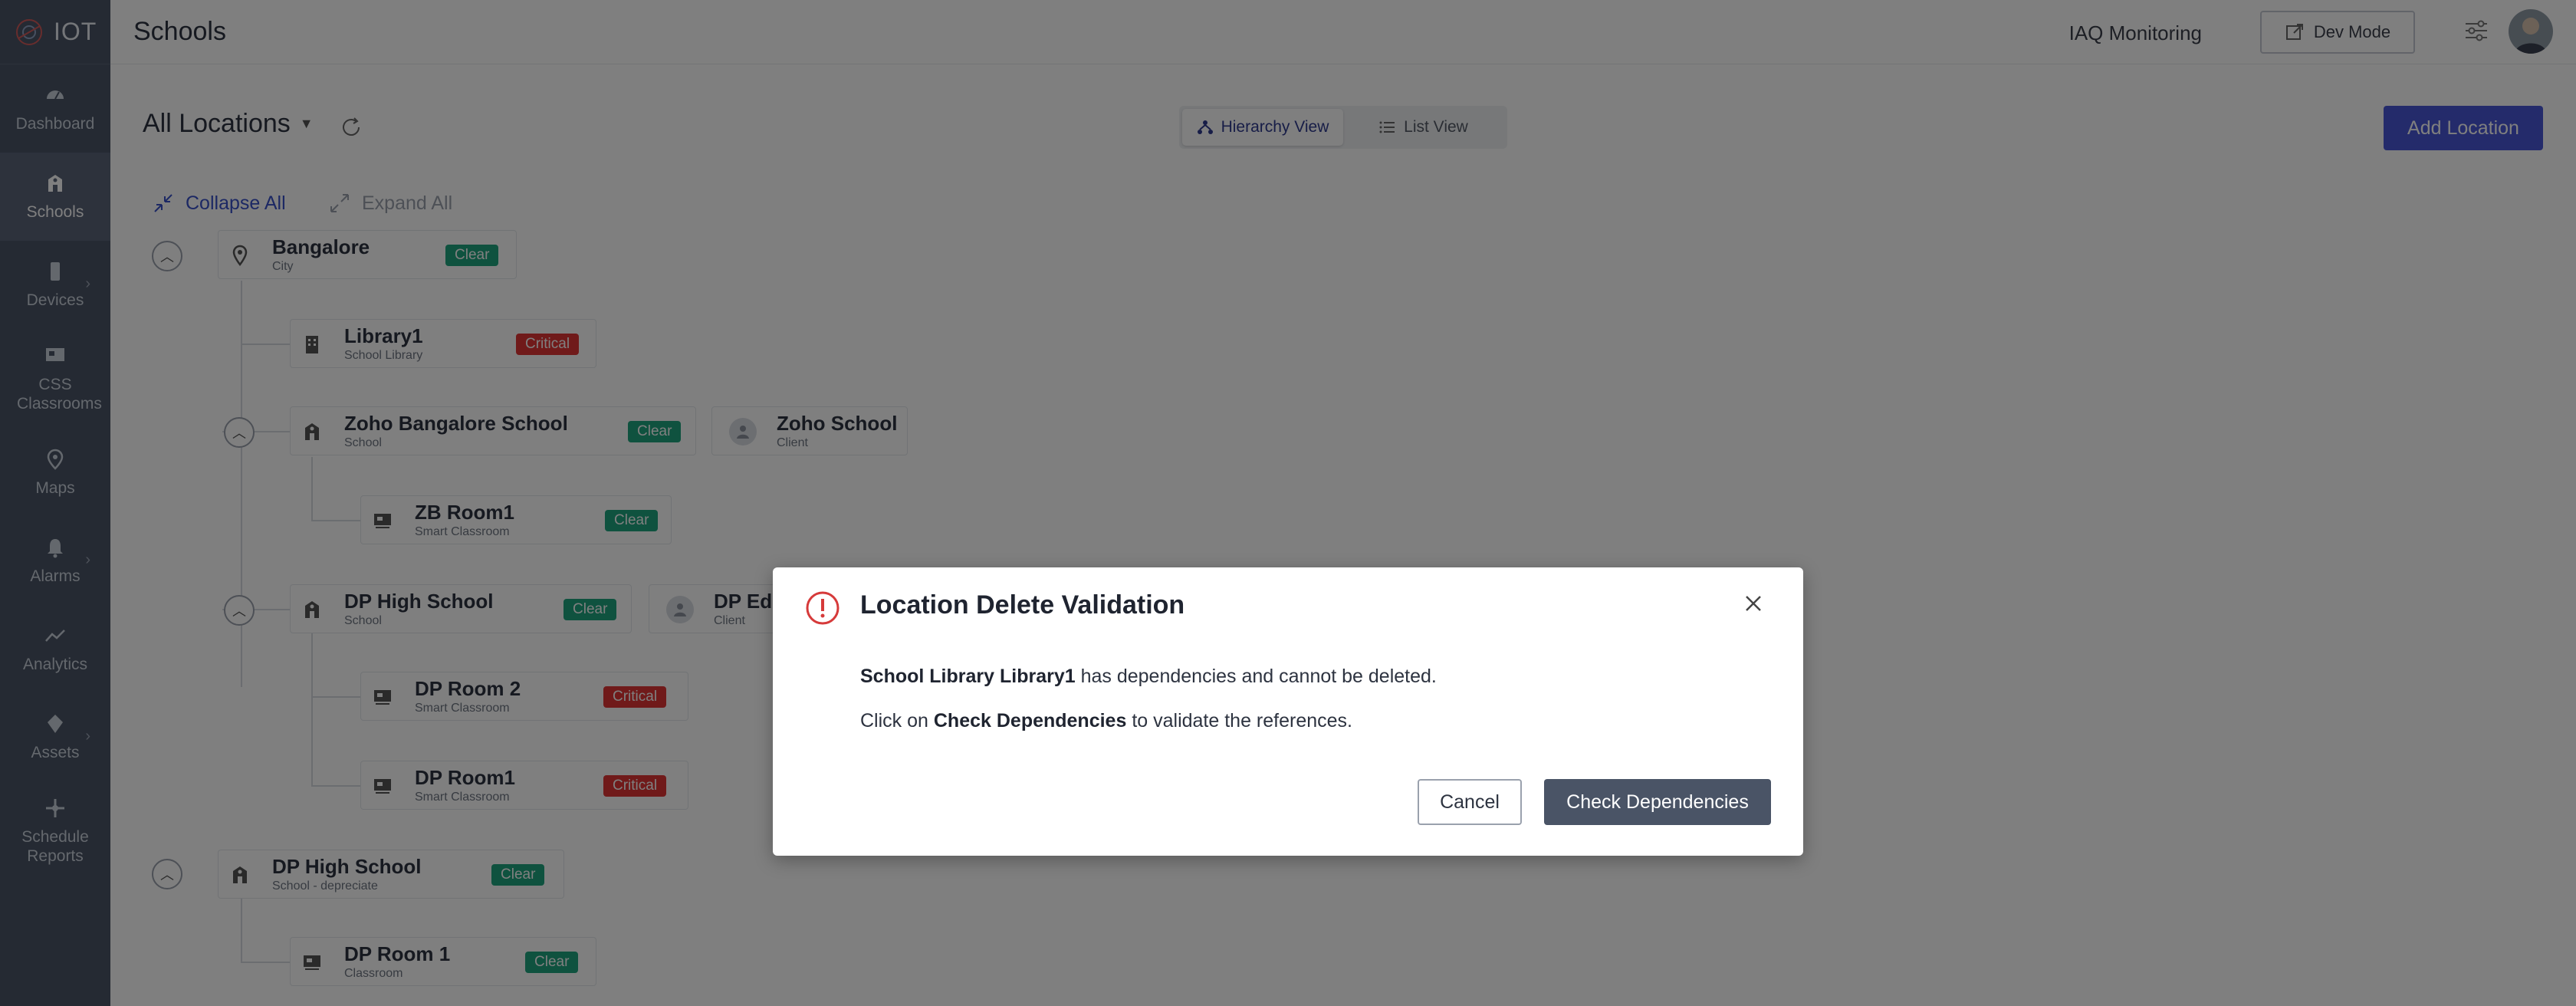 The height and width of the screenshot is (1006, 2576). I want to click on location-name: School Library Library1, so click(968, 676).